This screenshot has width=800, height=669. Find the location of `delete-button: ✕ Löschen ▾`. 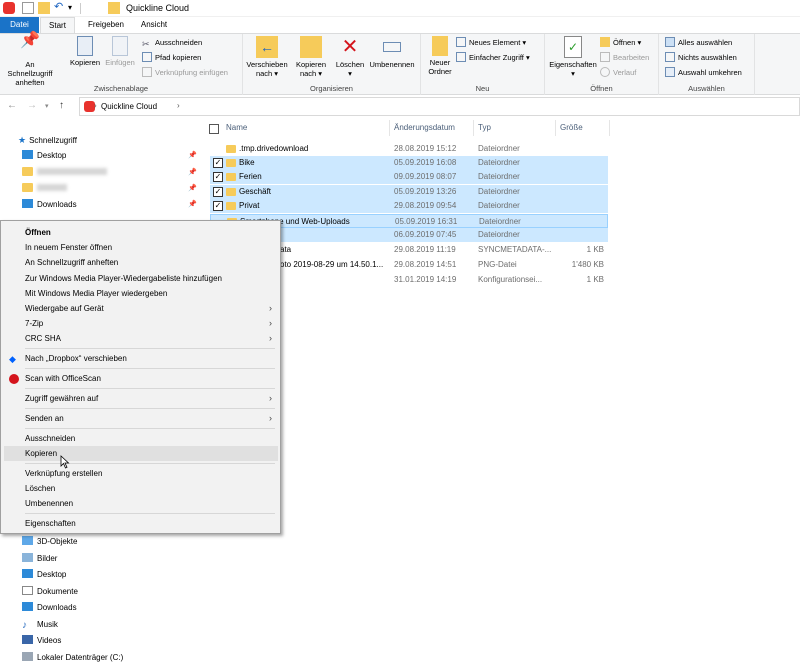

delete-button: ✕ Löschen ▾ is located at coordinates (350, 57).